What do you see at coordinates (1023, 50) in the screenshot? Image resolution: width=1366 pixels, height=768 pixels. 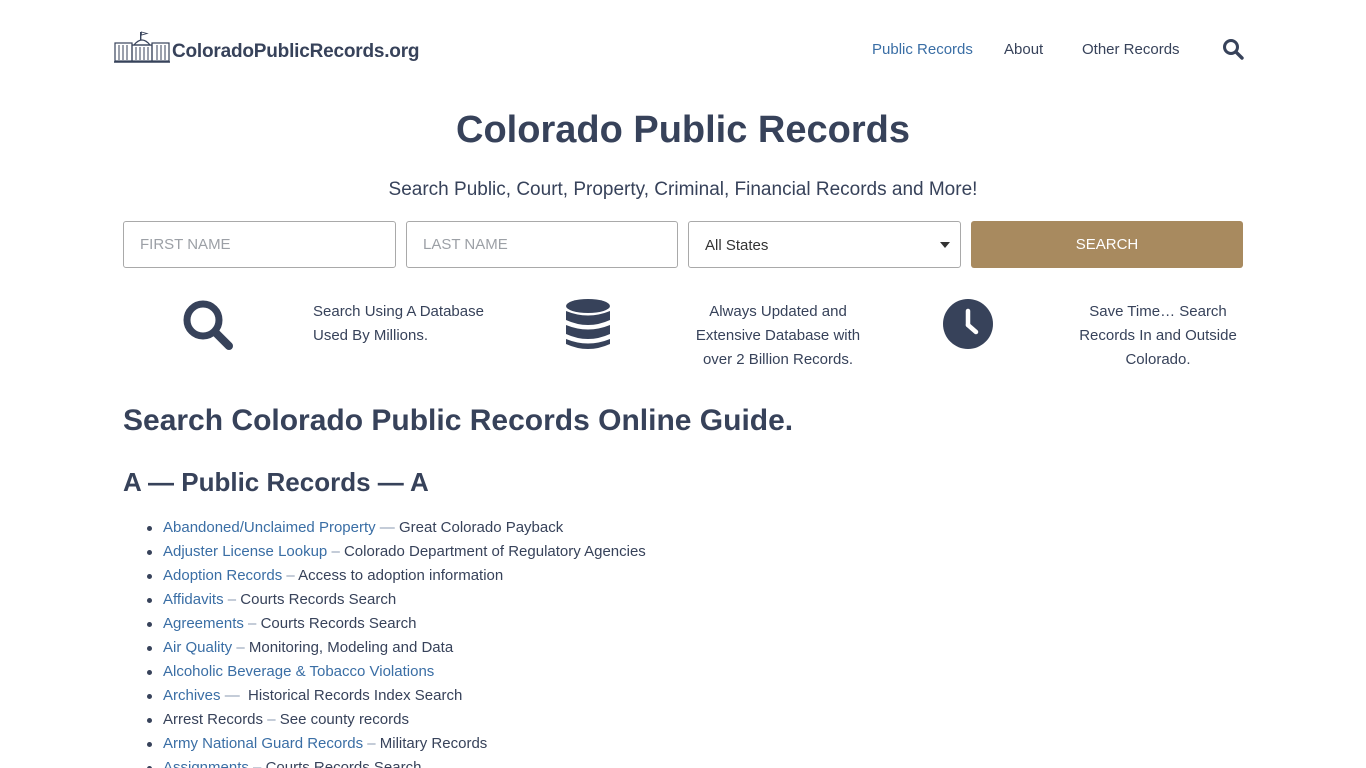 I see `nav-about: About` at bounding box center [1023, 50].